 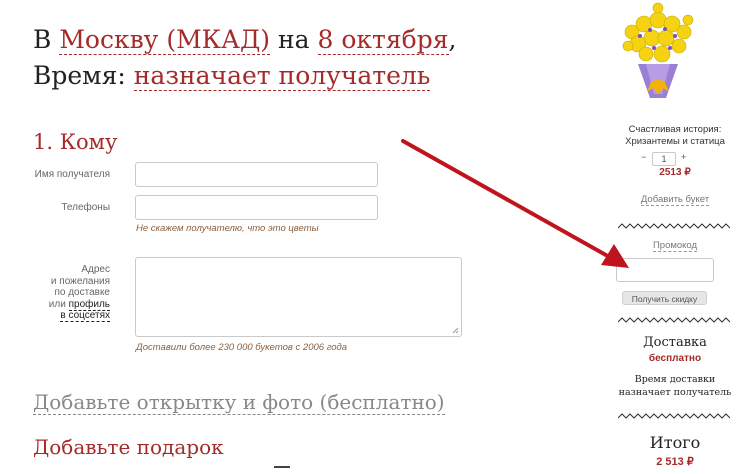 I want to click on section-recipient-title: 1. Кому, so click(x=75, y=142).